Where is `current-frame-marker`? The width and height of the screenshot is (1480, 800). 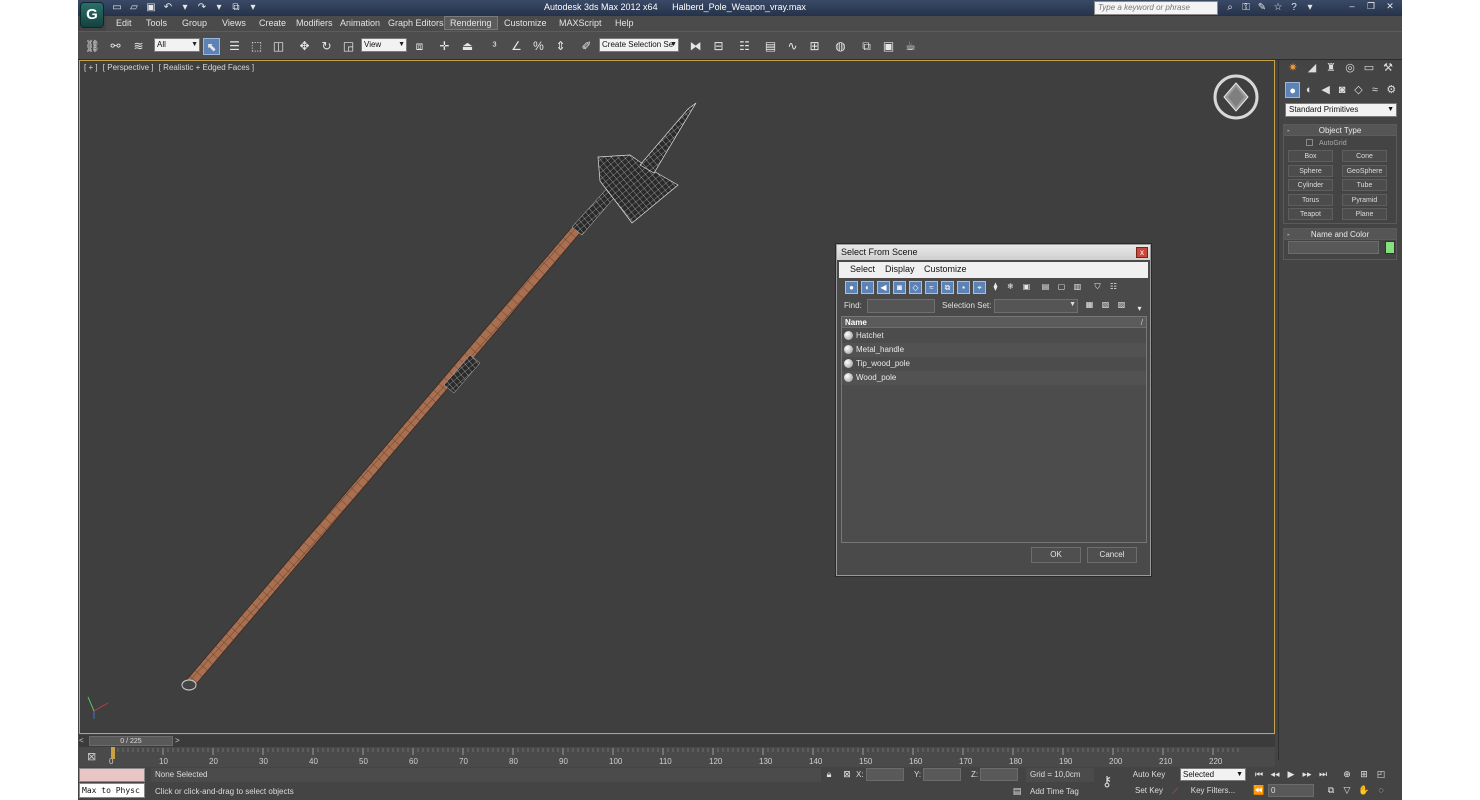 current-frame-marker is located at coordinates (113, 753).